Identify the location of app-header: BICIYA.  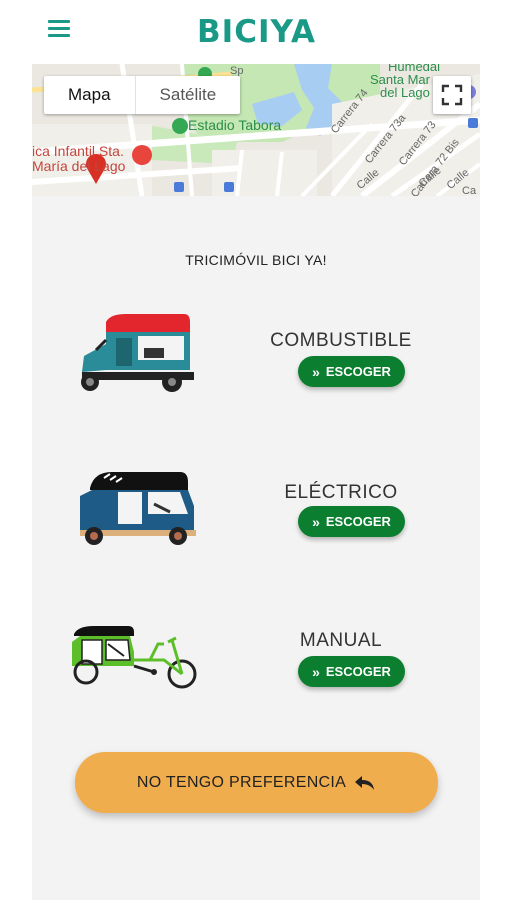
(256, 32).